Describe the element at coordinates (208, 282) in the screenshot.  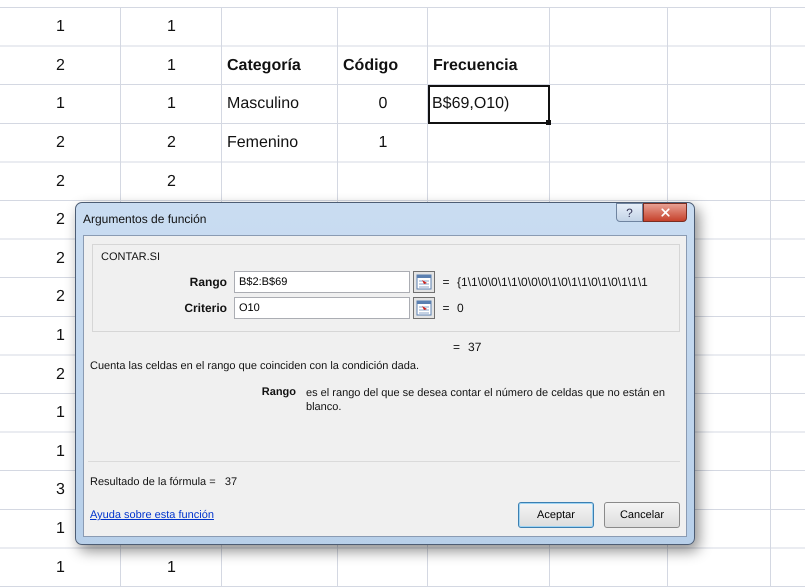
I see `argument-label: Rango` at that location.